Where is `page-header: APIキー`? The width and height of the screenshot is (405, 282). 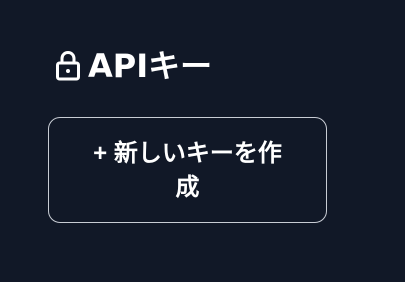 page-header: APIキー is located at coordinates (133, 66).